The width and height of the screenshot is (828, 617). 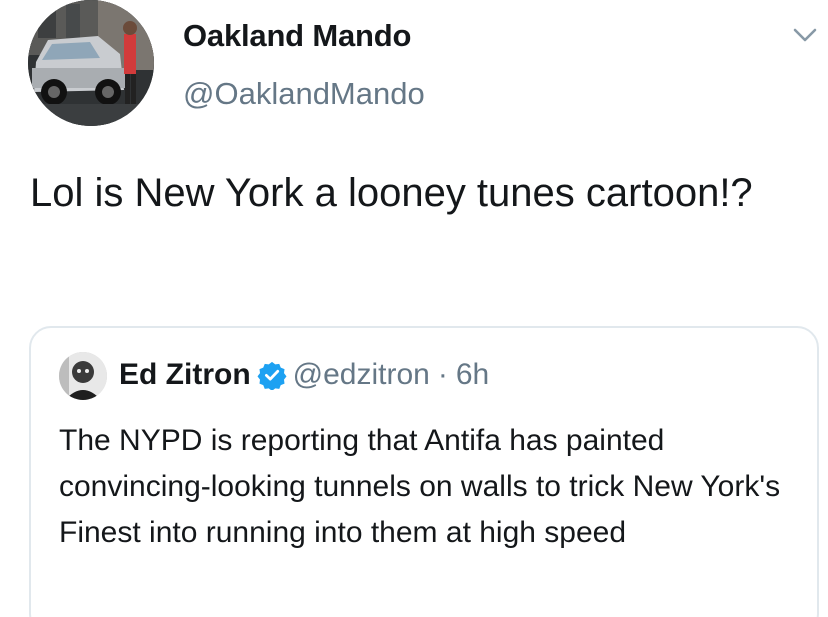 I want to click on quoted-author-name: Ed Zitron, so click(x=185, y=375).